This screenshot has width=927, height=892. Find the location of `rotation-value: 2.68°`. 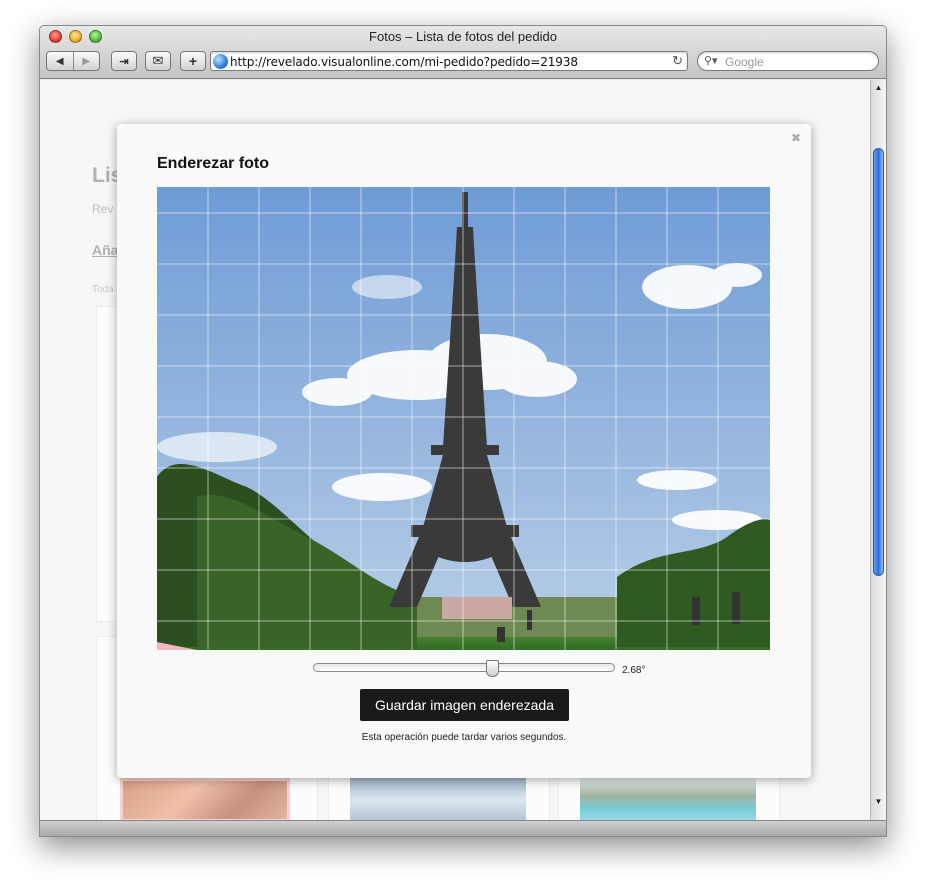

rotation-value: 2.68° is located at coordinates (634, 670).